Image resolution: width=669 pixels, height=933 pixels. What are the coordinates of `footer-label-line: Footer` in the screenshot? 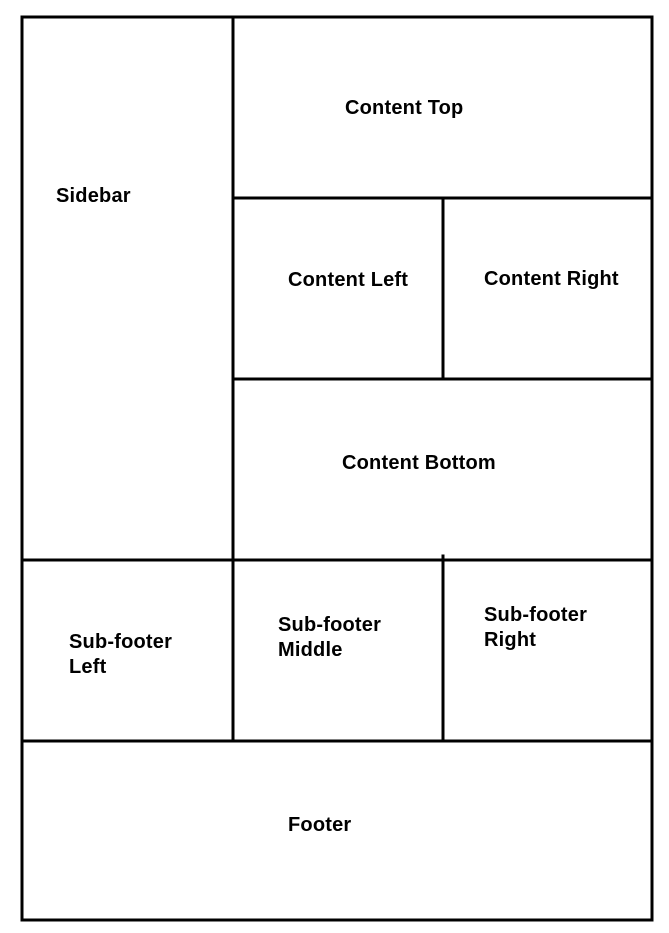 It's located at (320, 825).